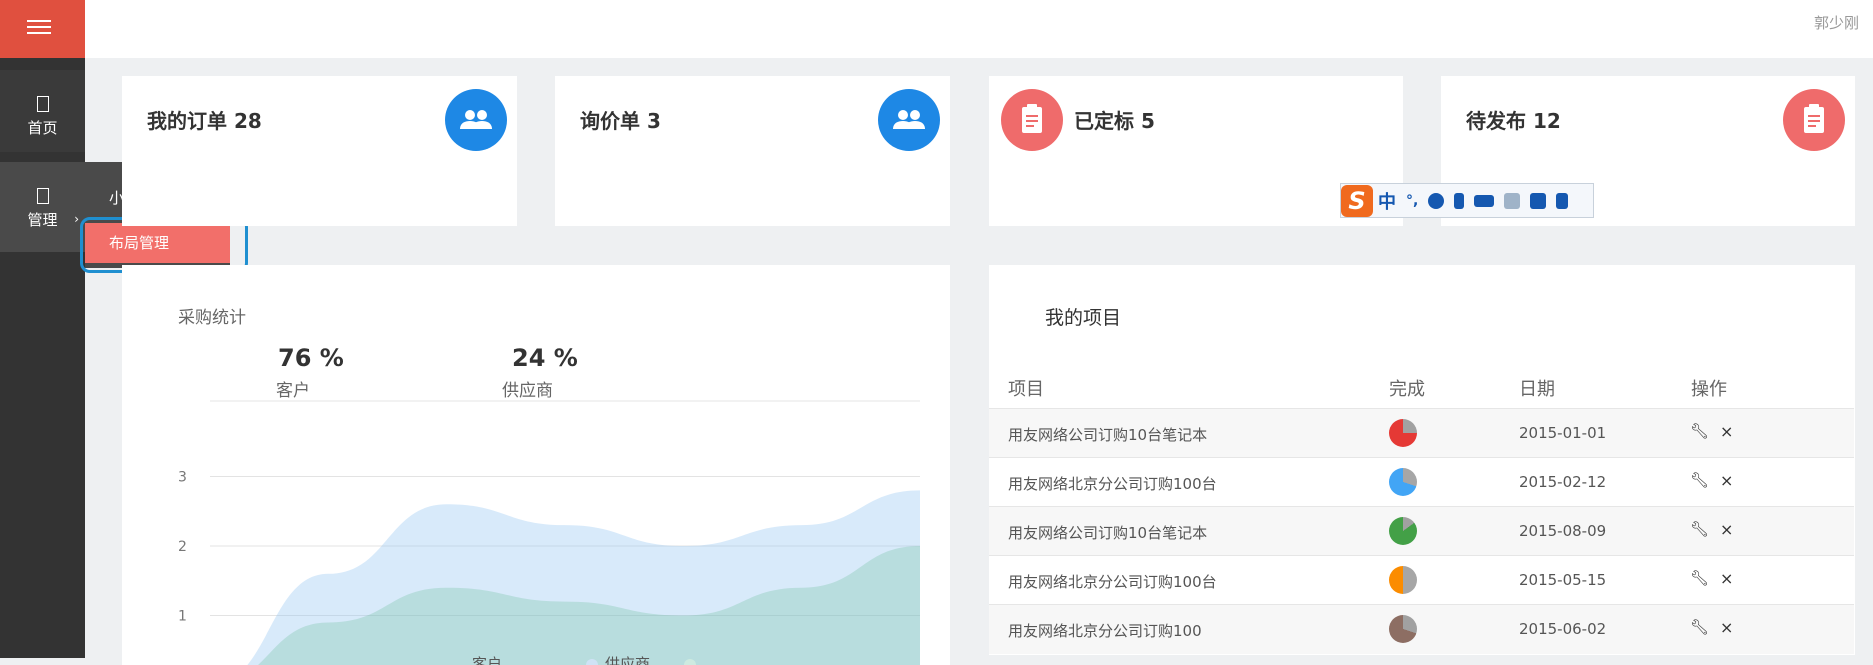  What do you see at coordinates (1538, 200) in the screenshot?
I see `skin-icon` at bounding box center [1538, 200].